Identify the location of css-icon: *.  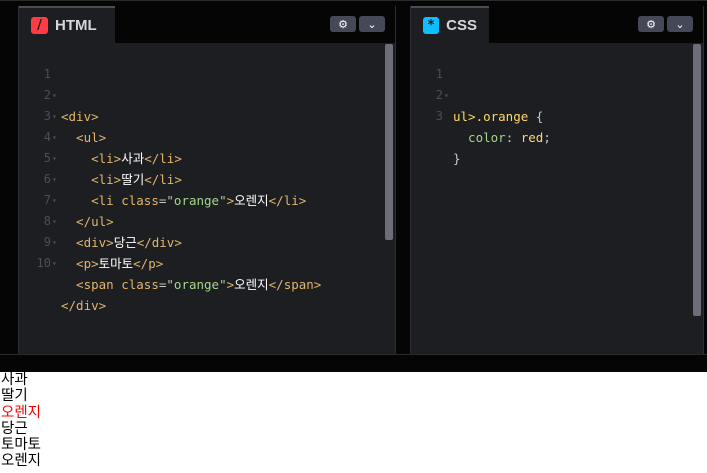
(431, 25).